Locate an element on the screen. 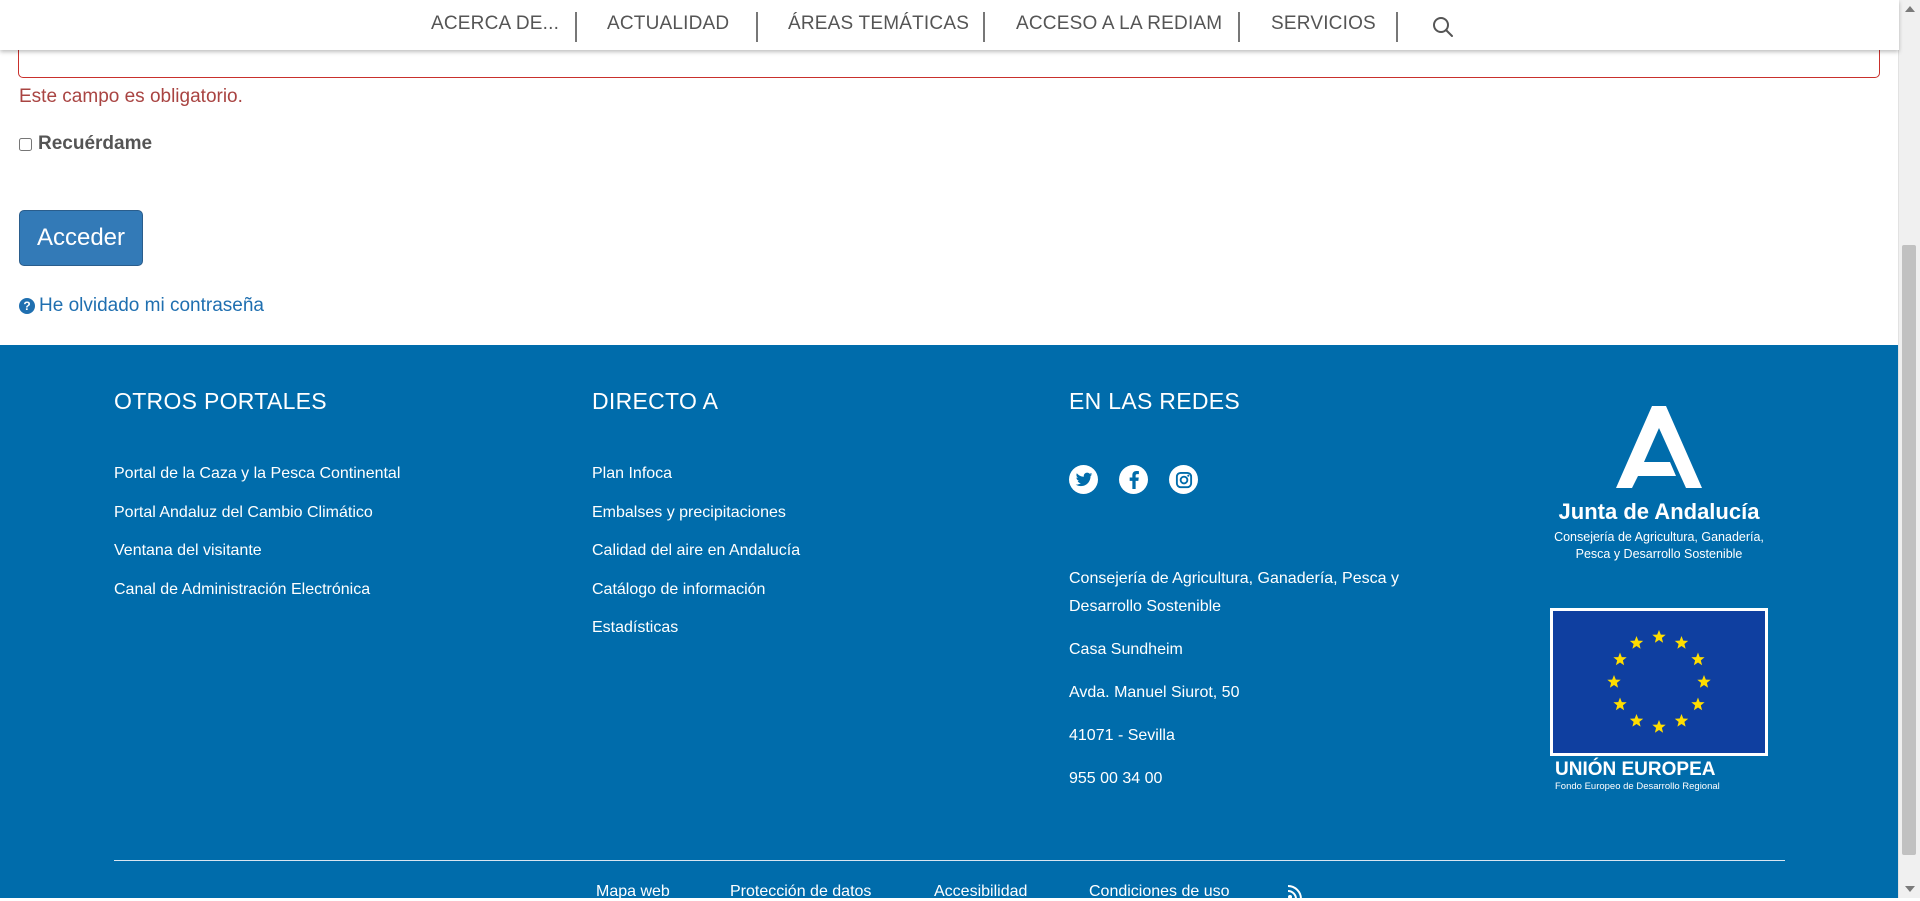 The width and height of the screenshot is (1920, 901). nav-item-servicios: SERVICIOS is located at coordinates (1323, 24).